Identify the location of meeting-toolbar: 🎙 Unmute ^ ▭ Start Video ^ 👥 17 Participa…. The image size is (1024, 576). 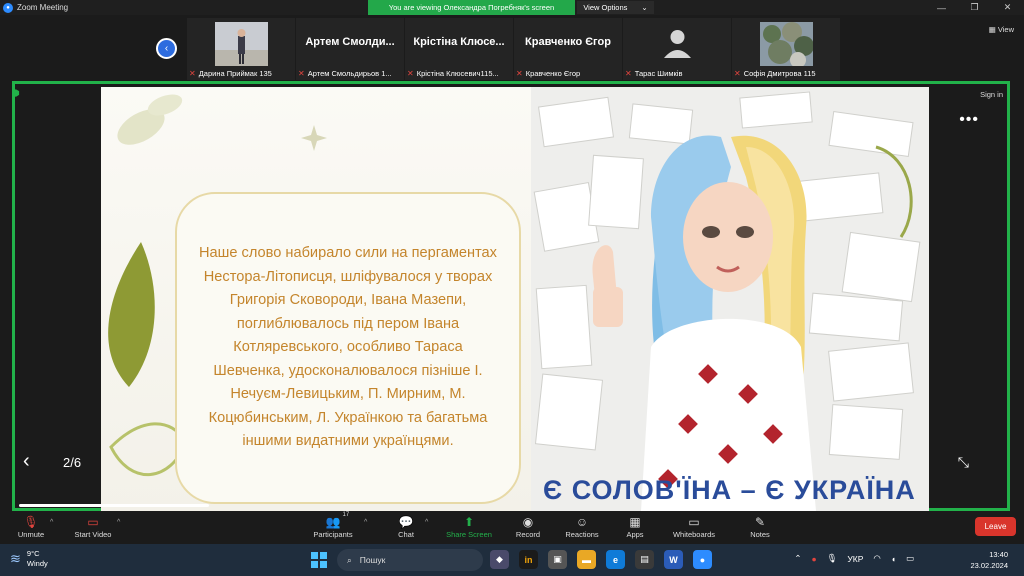
(512, 527).